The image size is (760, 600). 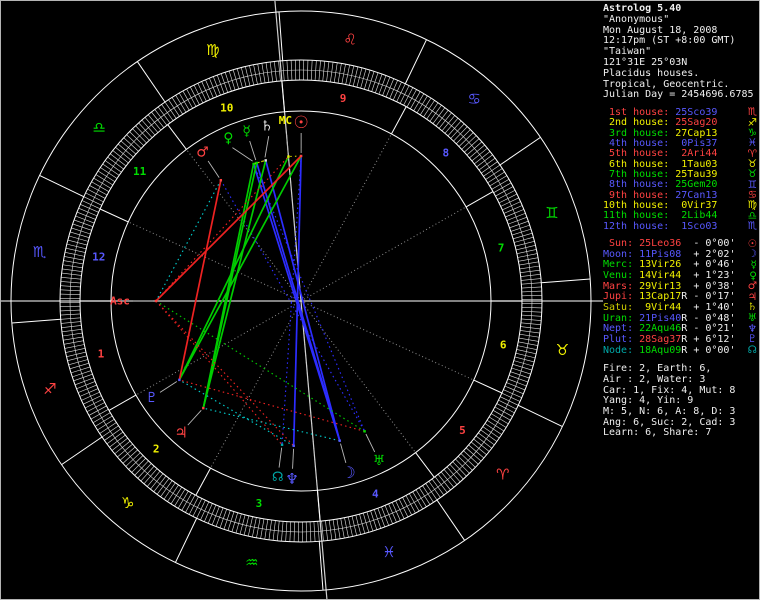 I want to click on uranus-aspect-point, so click(x=364, y=431).